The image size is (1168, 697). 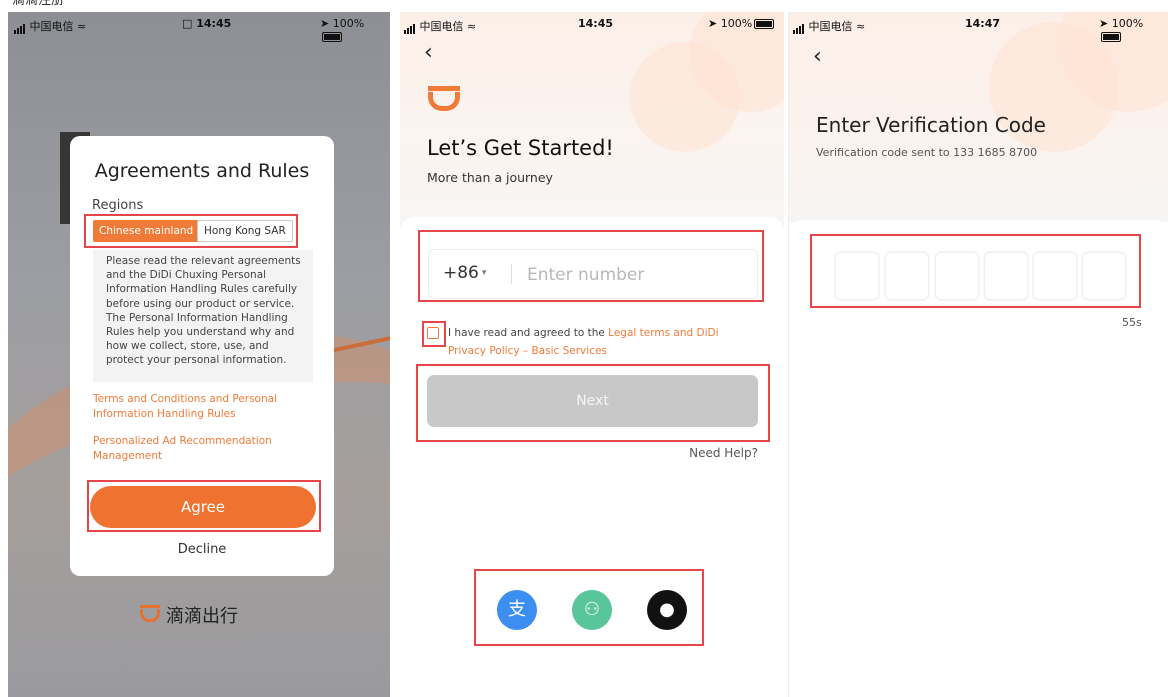 I want to click on brand-logo: 滴滴出行, so click(x=189, y=615).